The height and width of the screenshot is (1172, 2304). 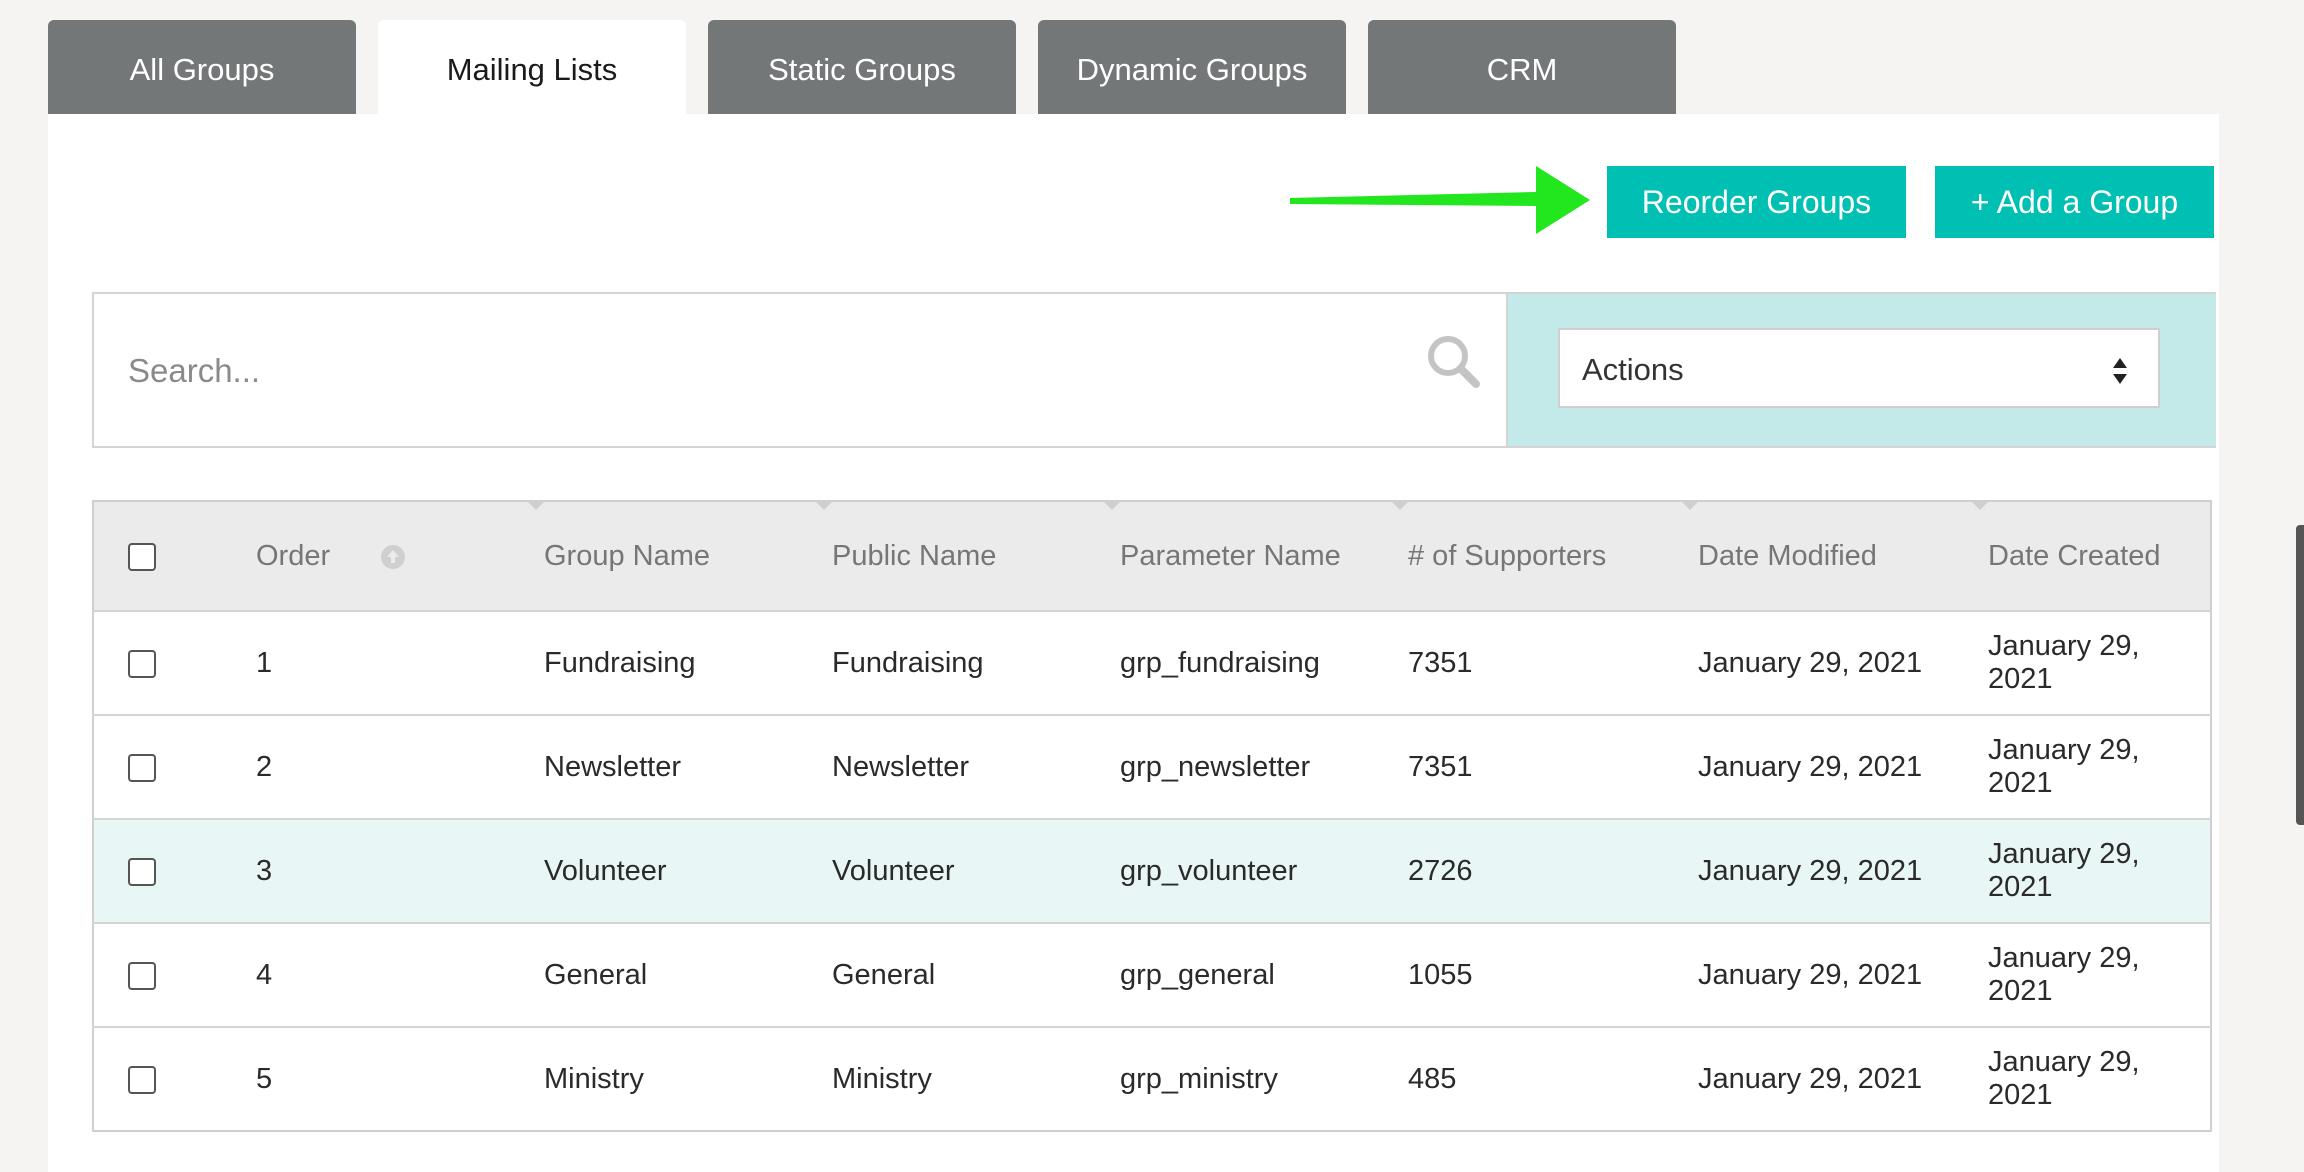 I want to click on header-group-name-label: Group Name, so click(x=627, y=555).